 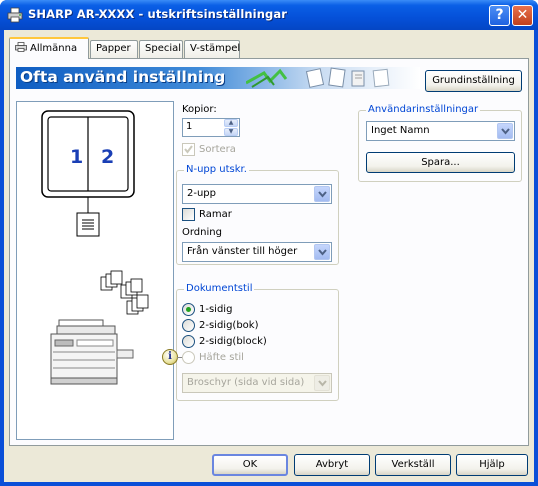 I want to click on preview-page-number-1: 1, so click(x=77, y=157).